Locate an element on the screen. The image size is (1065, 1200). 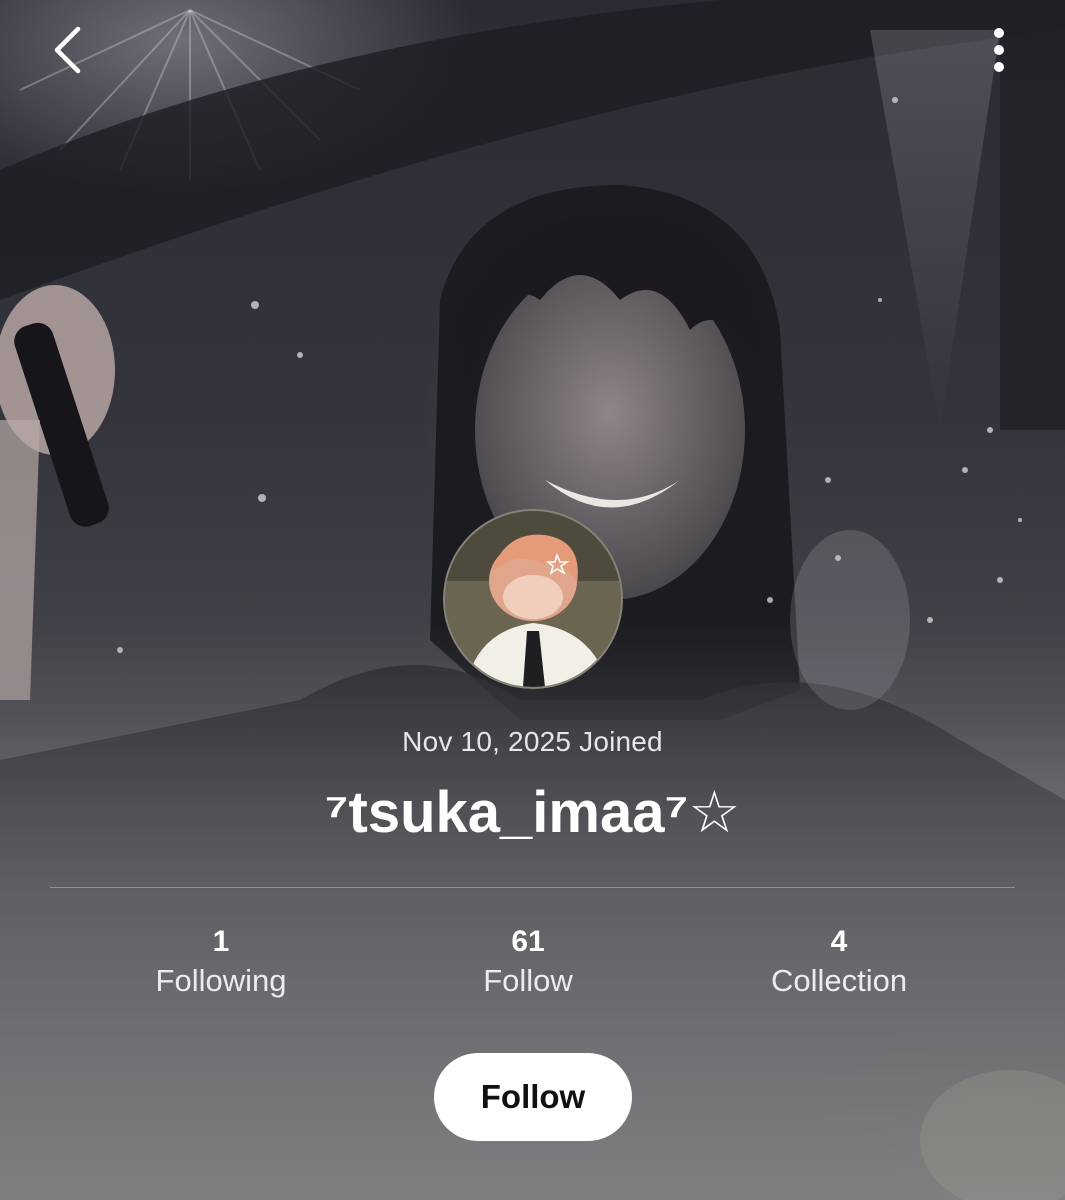
stat-followers: 61 Follow is located at coordinates (528, 963).